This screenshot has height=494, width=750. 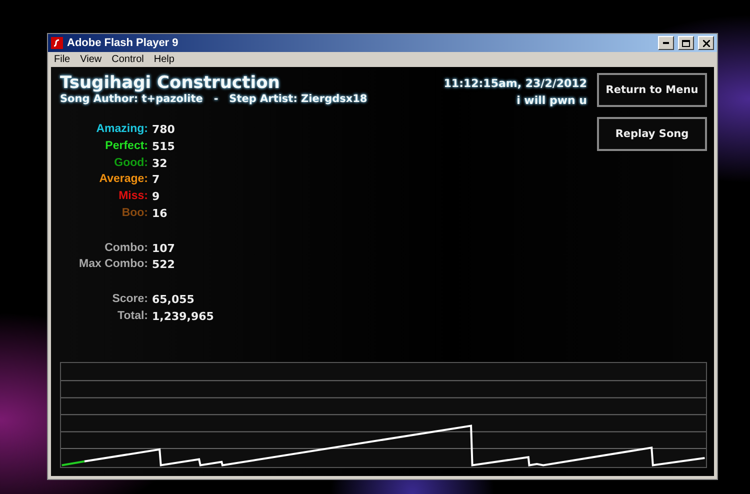 What do you see at coordinates (160, 163) in the screenshot?
I see `stat-value: 32` at bounding box center [160, 163].